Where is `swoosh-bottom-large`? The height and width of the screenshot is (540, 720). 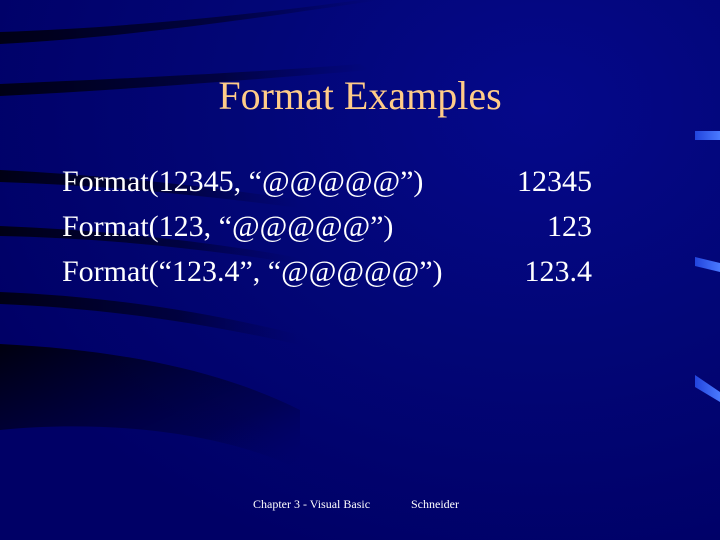
swoosh-bottom-large is located at coordinates (150, 407).